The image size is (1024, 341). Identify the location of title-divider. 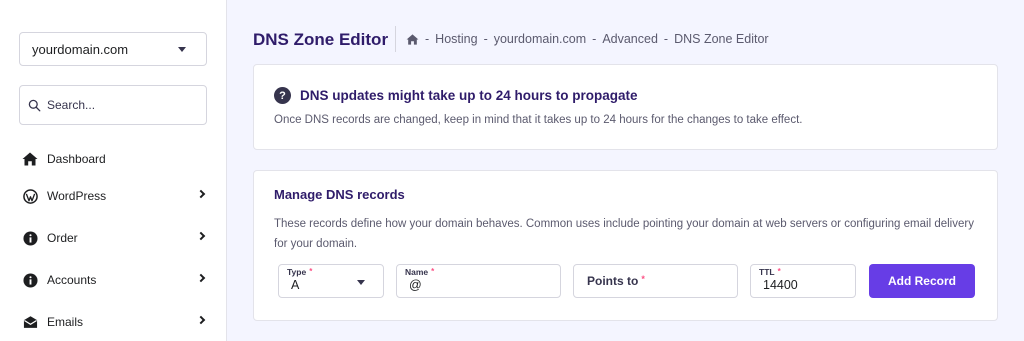
(395, 39).